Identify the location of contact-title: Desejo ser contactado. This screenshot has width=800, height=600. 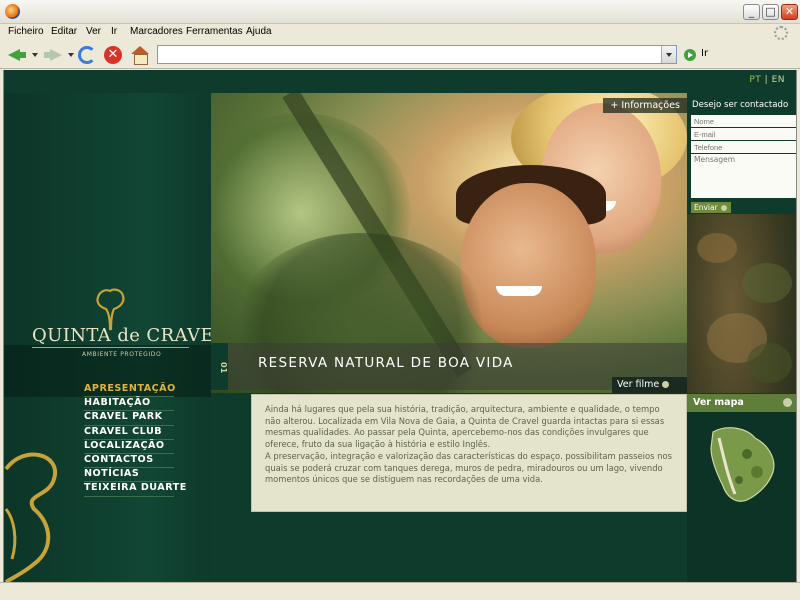
(740, 105).